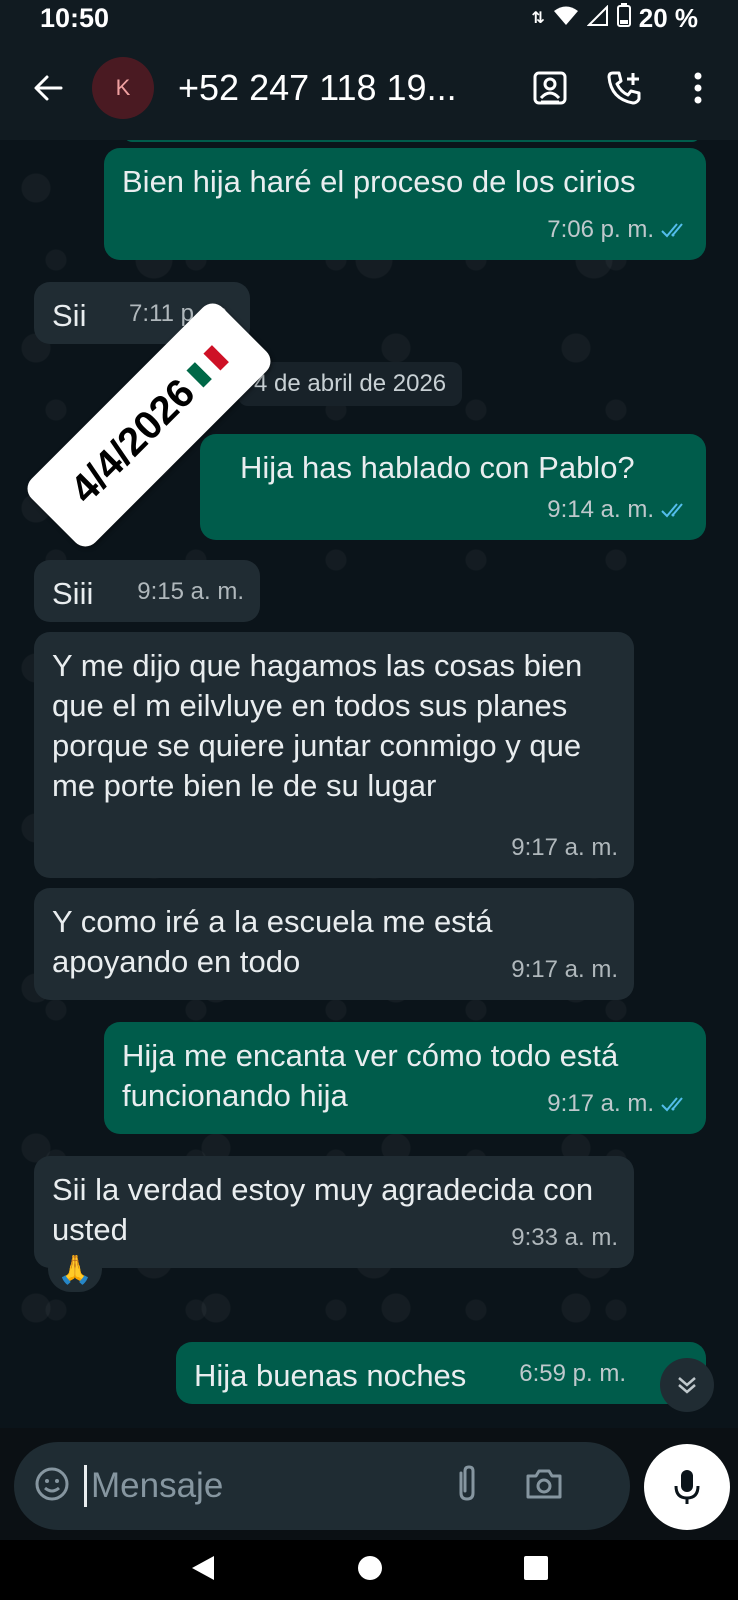  I want to click on battery-percent: 20 %, so click(668, 17).